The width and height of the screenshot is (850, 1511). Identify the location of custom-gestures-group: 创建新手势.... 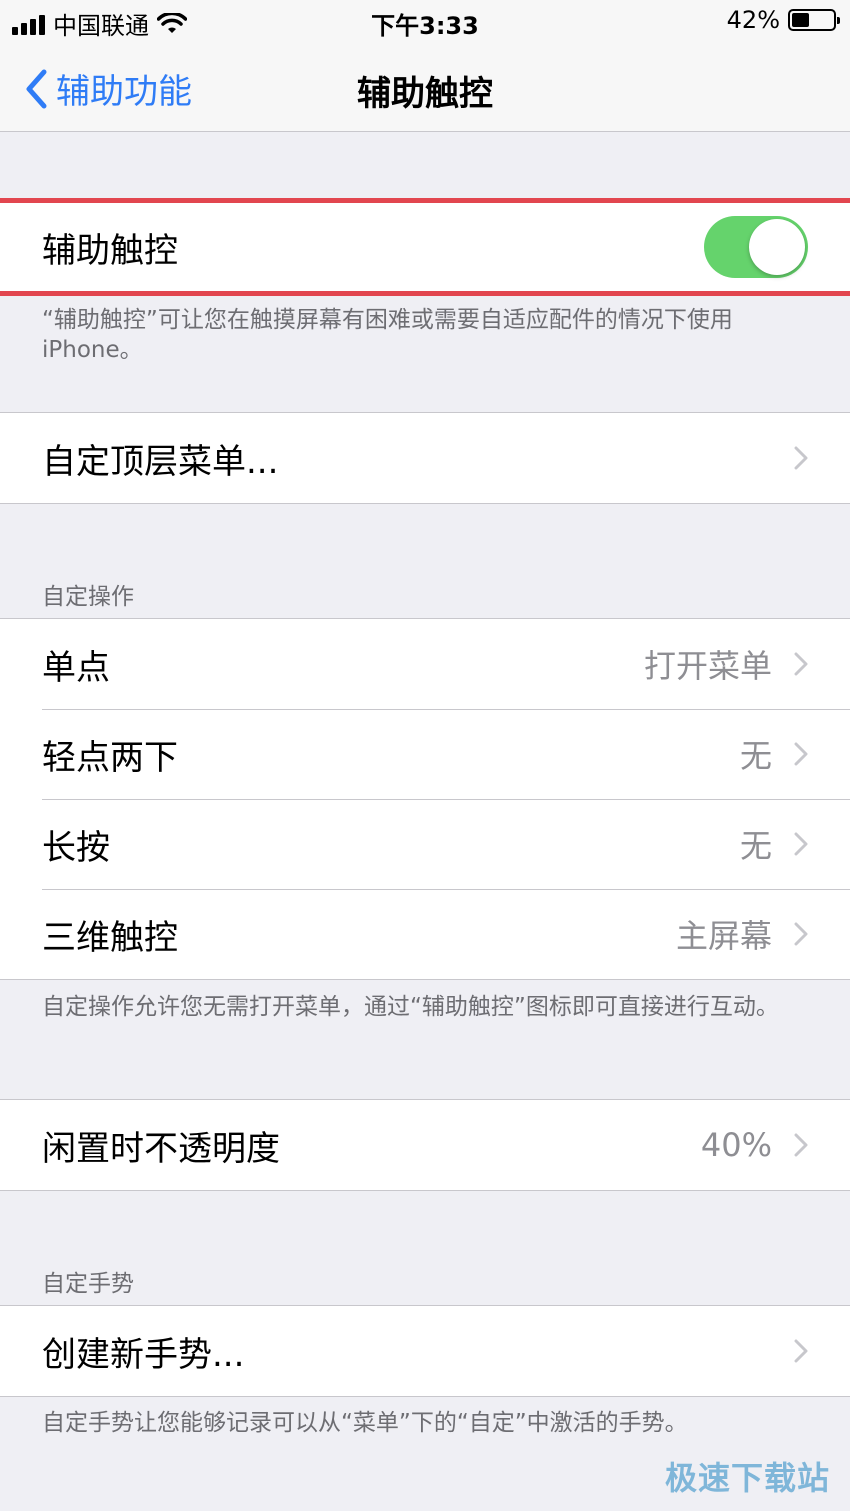
(425, 1351).